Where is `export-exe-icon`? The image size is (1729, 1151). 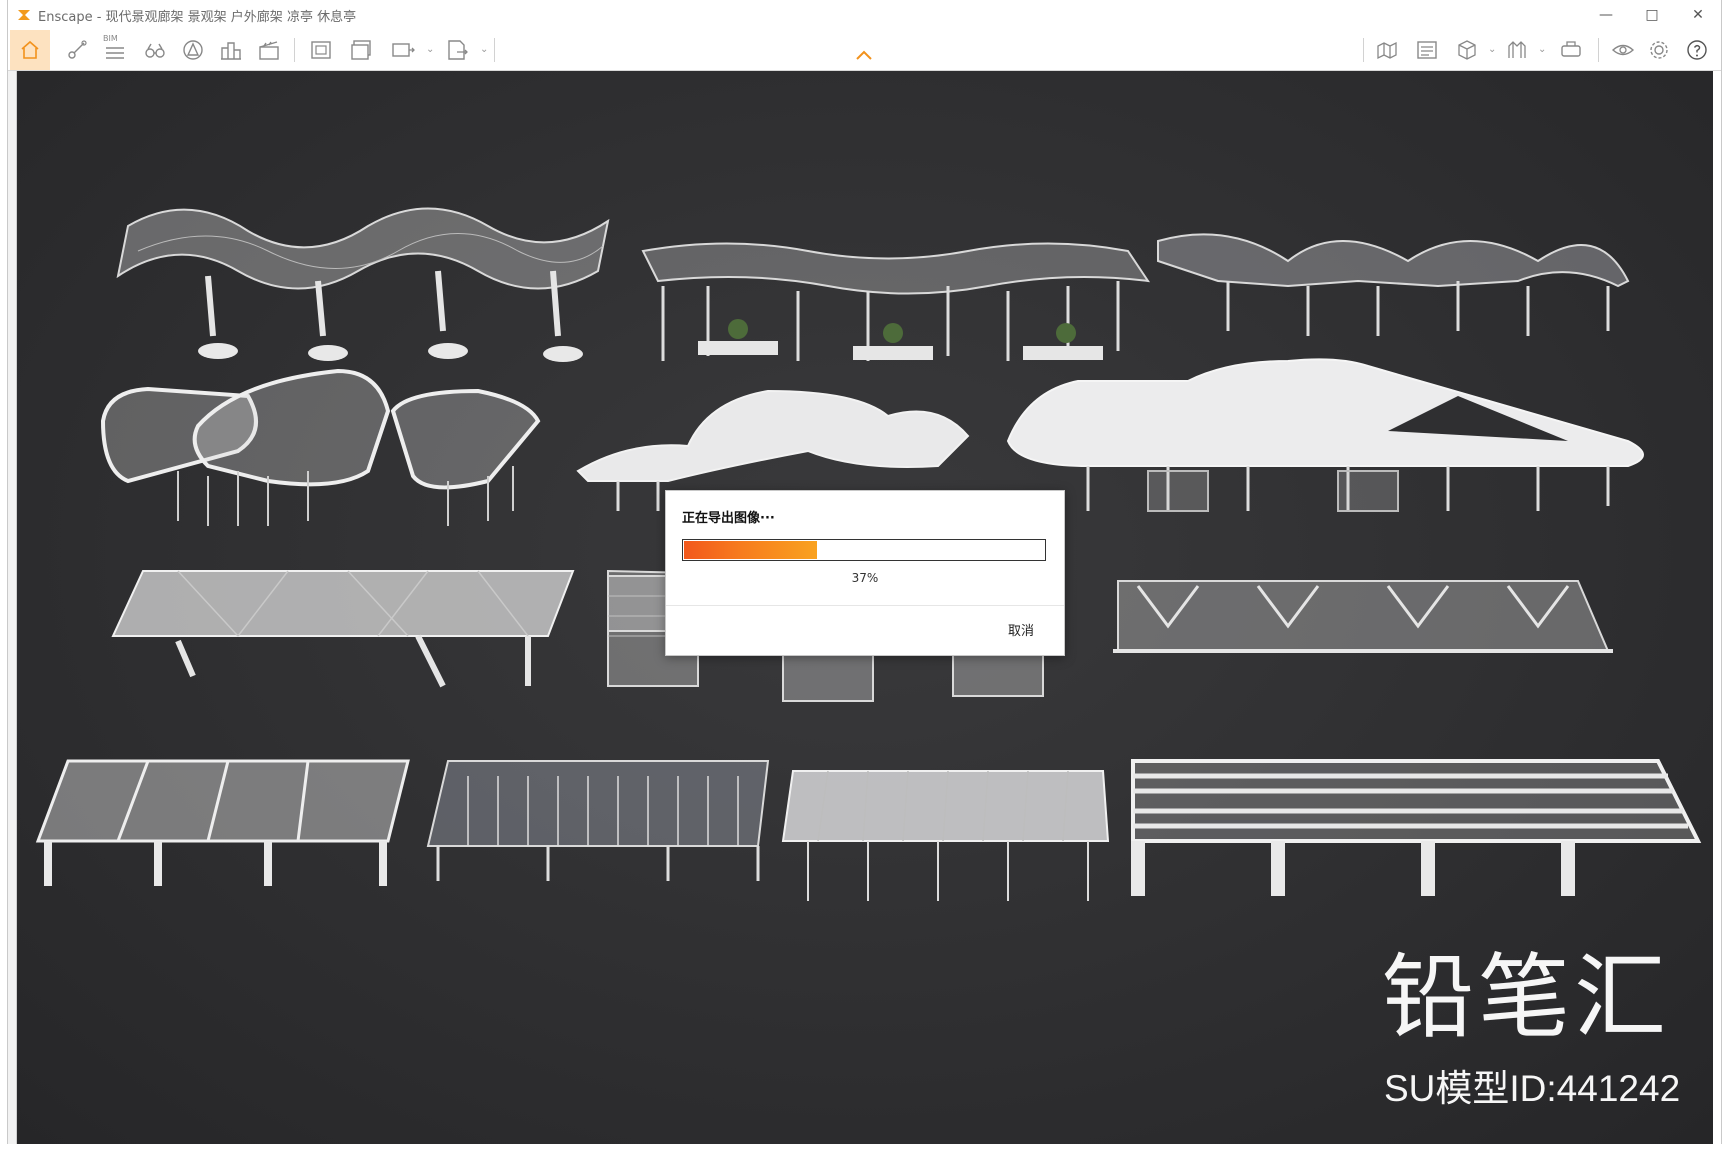 export-exe-icon is located at coordinates (458, 50).